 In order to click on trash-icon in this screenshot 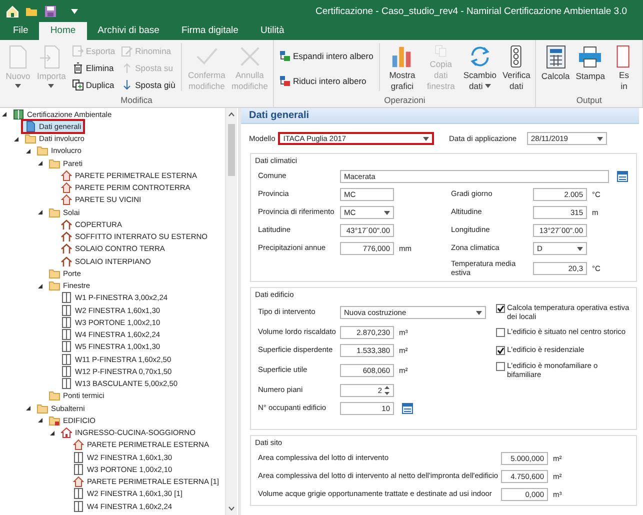, I will do `click(78, 68)`.